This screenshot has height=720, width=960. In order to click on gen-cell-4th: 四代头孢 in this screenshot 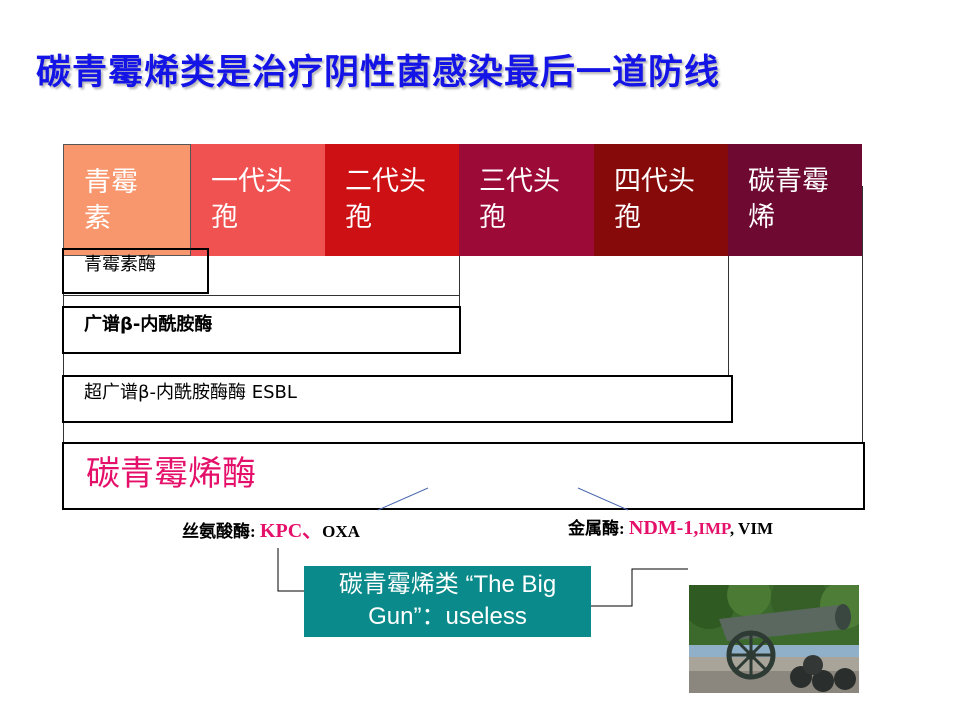, I will do `click(661, 200)`.